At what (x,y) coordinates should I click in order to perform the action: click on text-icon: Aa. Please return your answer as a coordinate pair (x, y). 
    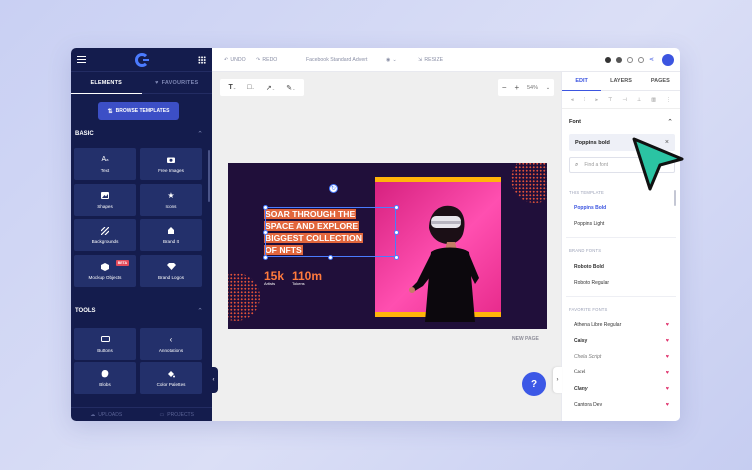
    Looking at the image, I should click on (105, 159).